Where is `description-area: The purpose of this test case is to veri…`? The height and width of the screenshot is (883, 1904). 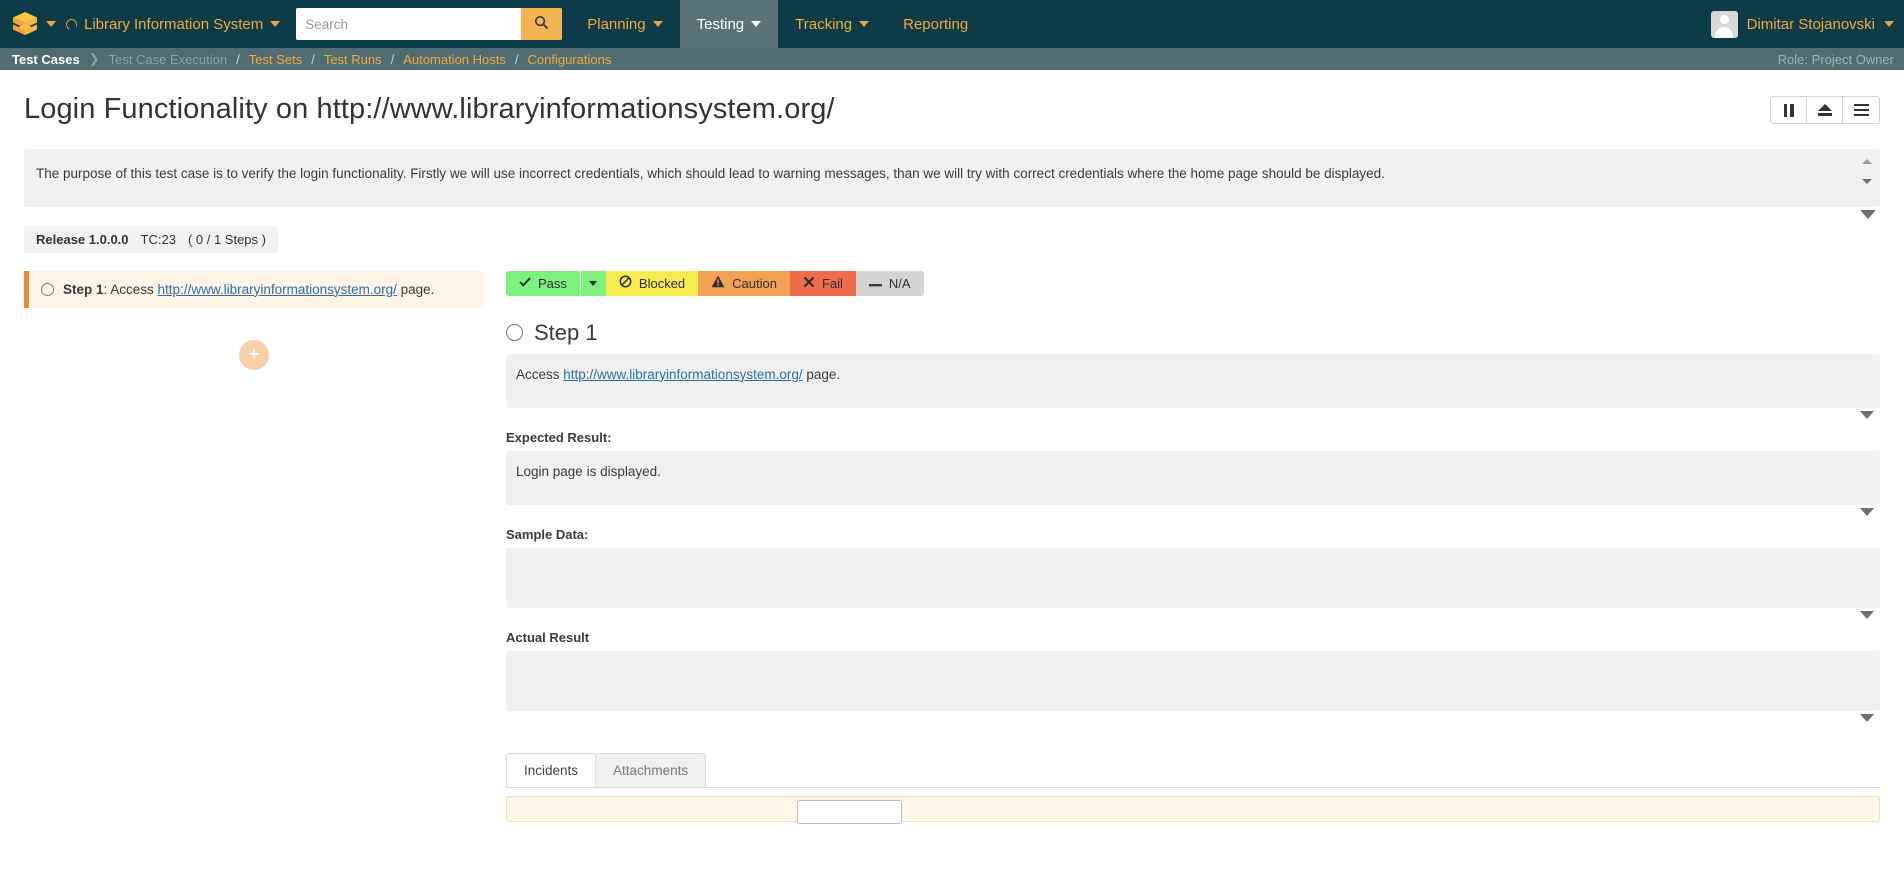 description-area: The purpose of this test case is to veri… is located at coordinates (952, 183).